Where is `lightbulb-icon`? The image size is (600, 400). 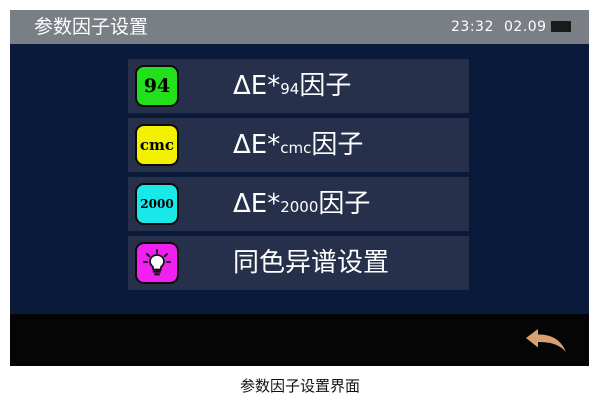
lightbulb-icon is located at coordinates (157, 263).